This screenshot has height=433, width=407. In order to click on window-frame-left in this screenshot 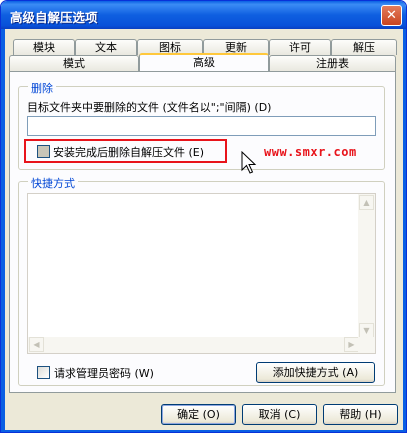, I will do `click(3, 230)`.